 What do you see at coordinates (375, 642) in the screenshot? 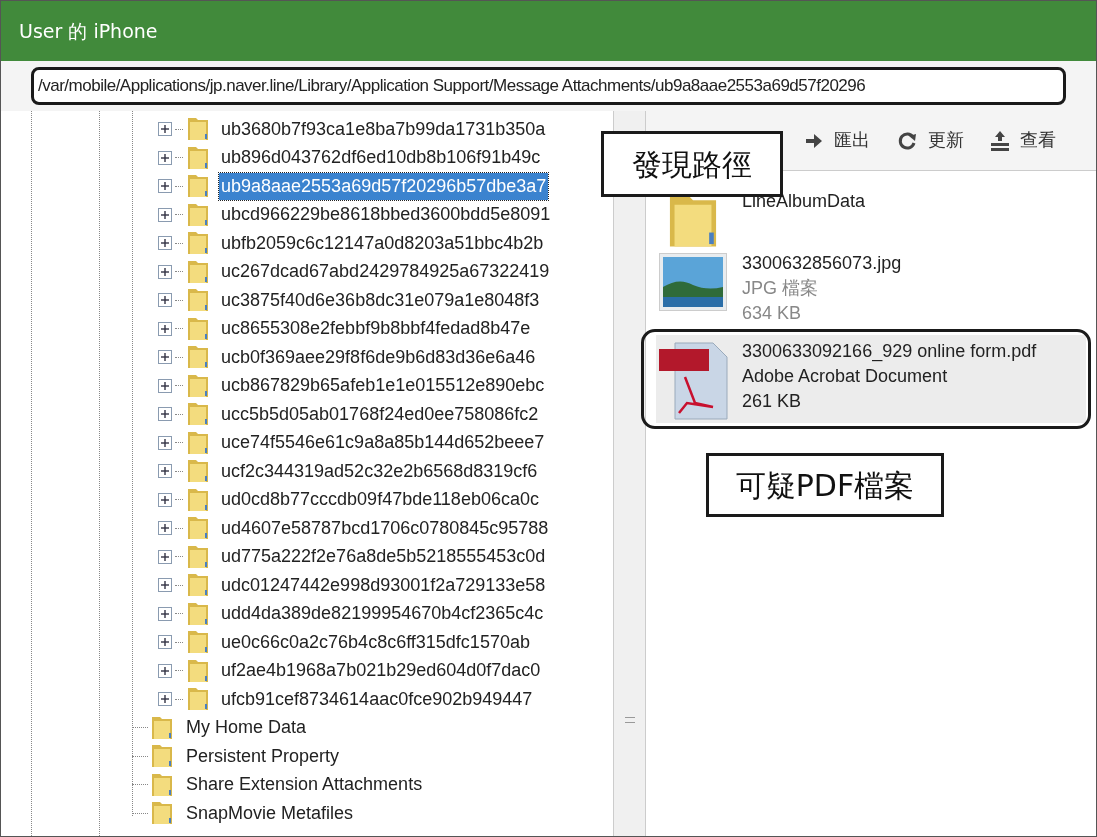
I see `folder-label: ue0c66c0a2c76b4c8c6ff315dfc1570ab` at bounding box center [375, 642].